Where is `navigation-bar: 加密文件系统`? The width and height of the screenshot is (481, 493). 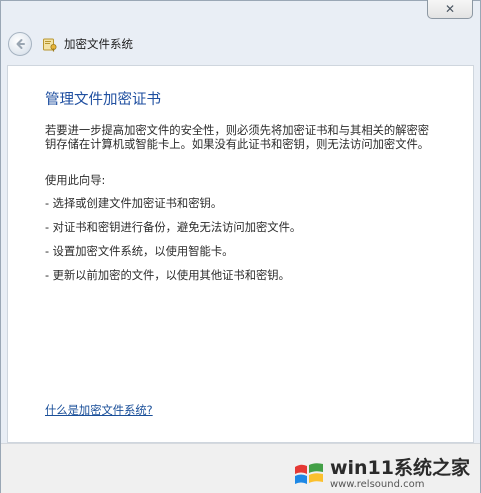
navigation-bar: 加密文件系统 is located at coordinates (70, 44).